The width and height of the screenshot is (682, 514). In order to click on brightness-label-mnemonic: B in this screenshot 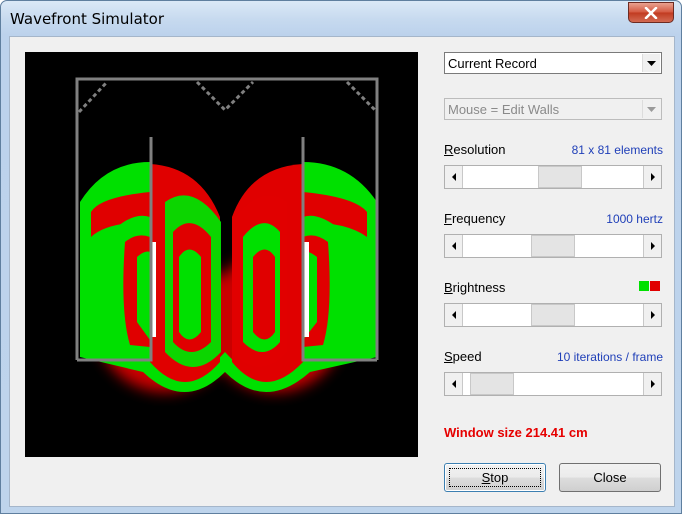, I will do `click(448, 287)`.